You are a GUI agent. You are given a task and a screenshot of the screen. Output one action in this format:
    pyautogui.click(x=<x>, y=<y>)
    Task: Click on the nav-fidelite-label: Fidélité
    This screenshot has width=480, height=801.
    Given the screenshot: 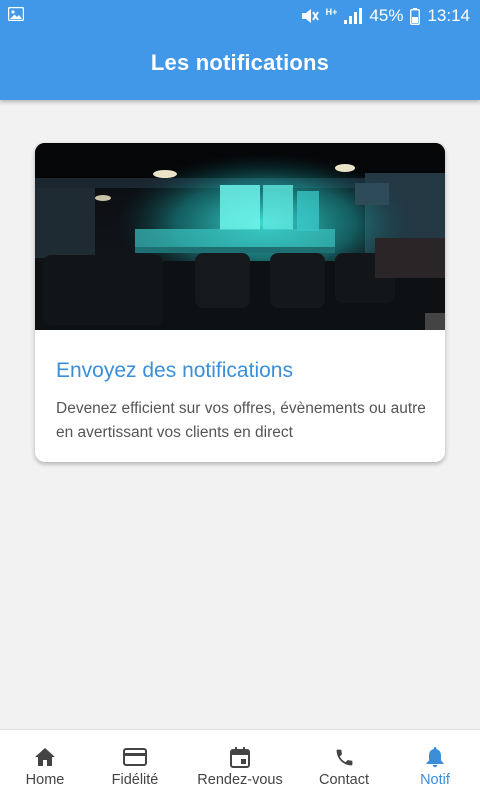 What is the action you would take?
    pyautogui.click(x=135, y=780)
    